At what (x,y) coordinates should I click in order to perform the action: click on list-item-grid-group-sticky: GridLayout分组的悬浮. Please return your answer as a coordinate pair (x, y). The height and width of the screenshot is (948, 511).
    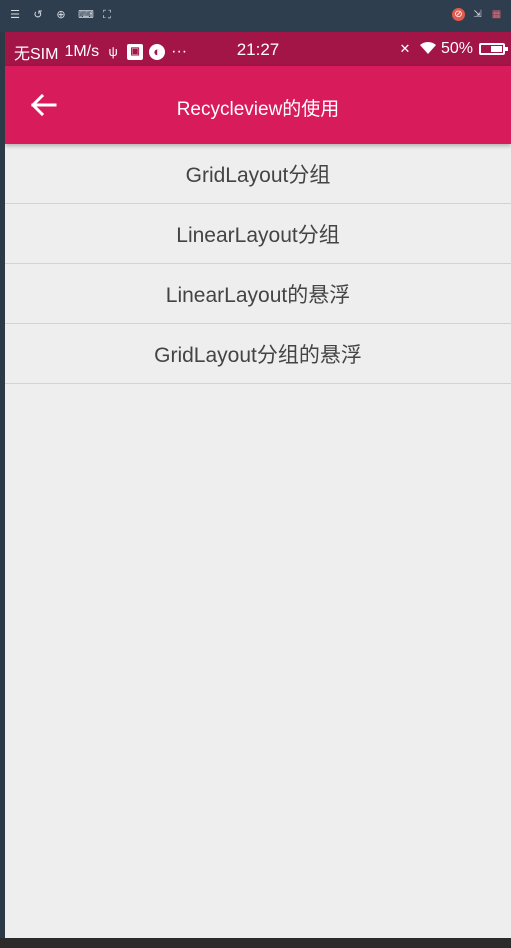
    Looking at the image, I should click on (258, 354).